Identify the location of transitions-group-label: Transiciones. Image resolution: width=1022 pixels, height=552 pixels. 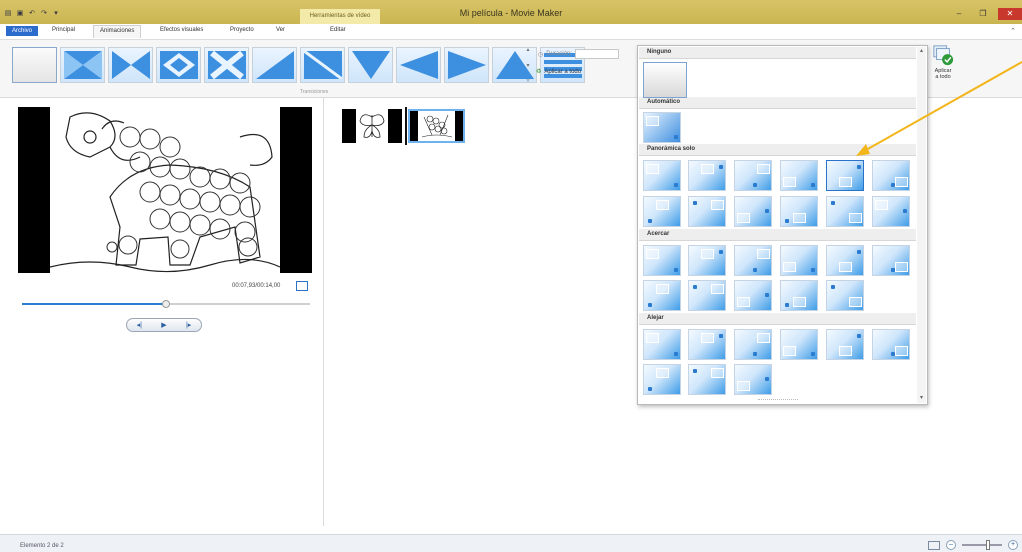
(314, 92).